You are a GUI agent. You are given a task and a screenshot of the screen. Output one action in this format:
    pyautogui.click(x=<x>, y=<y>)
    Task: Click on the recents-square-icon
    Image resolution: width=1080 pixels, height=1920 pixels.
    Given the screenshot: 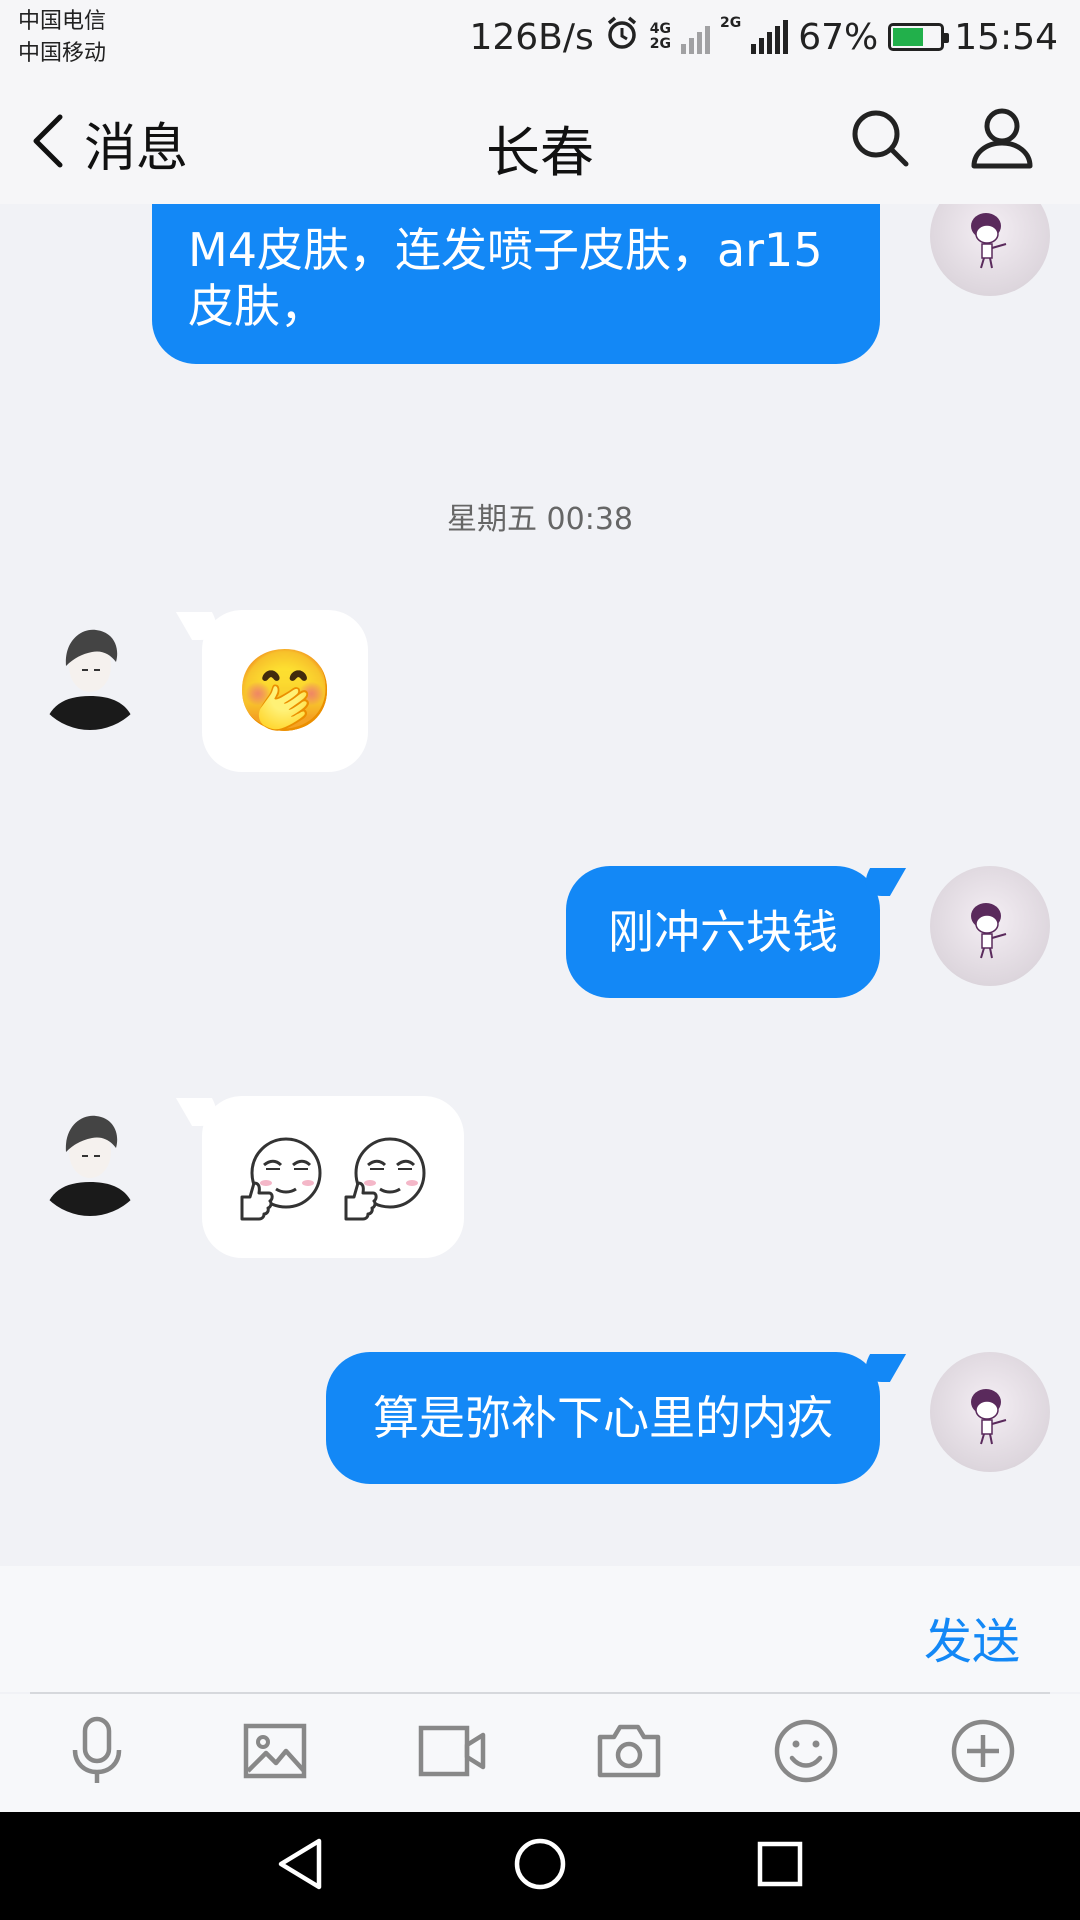 What is the action you would take?
    pyautogui.click(x=780, y=1866)
    